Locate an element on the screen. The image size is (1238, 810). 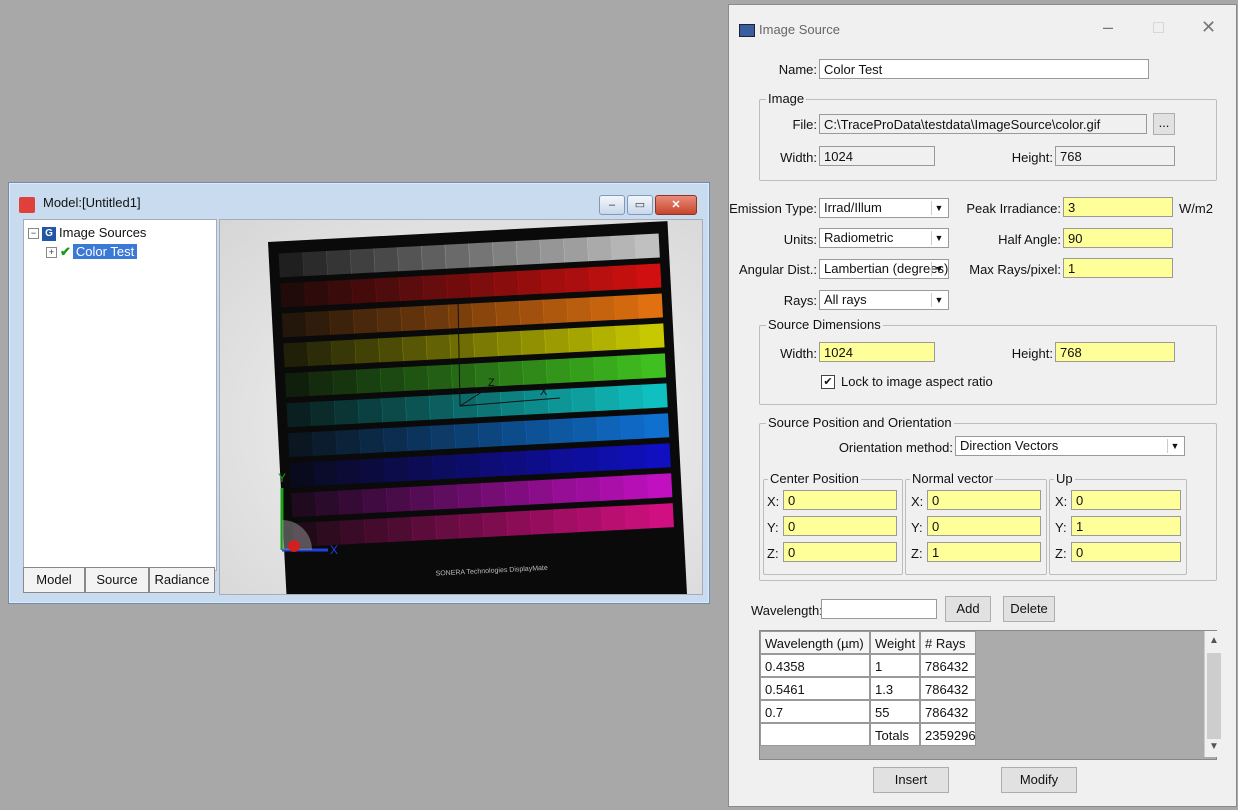
src-width-label: Width: is located at coordinates (798, 353).